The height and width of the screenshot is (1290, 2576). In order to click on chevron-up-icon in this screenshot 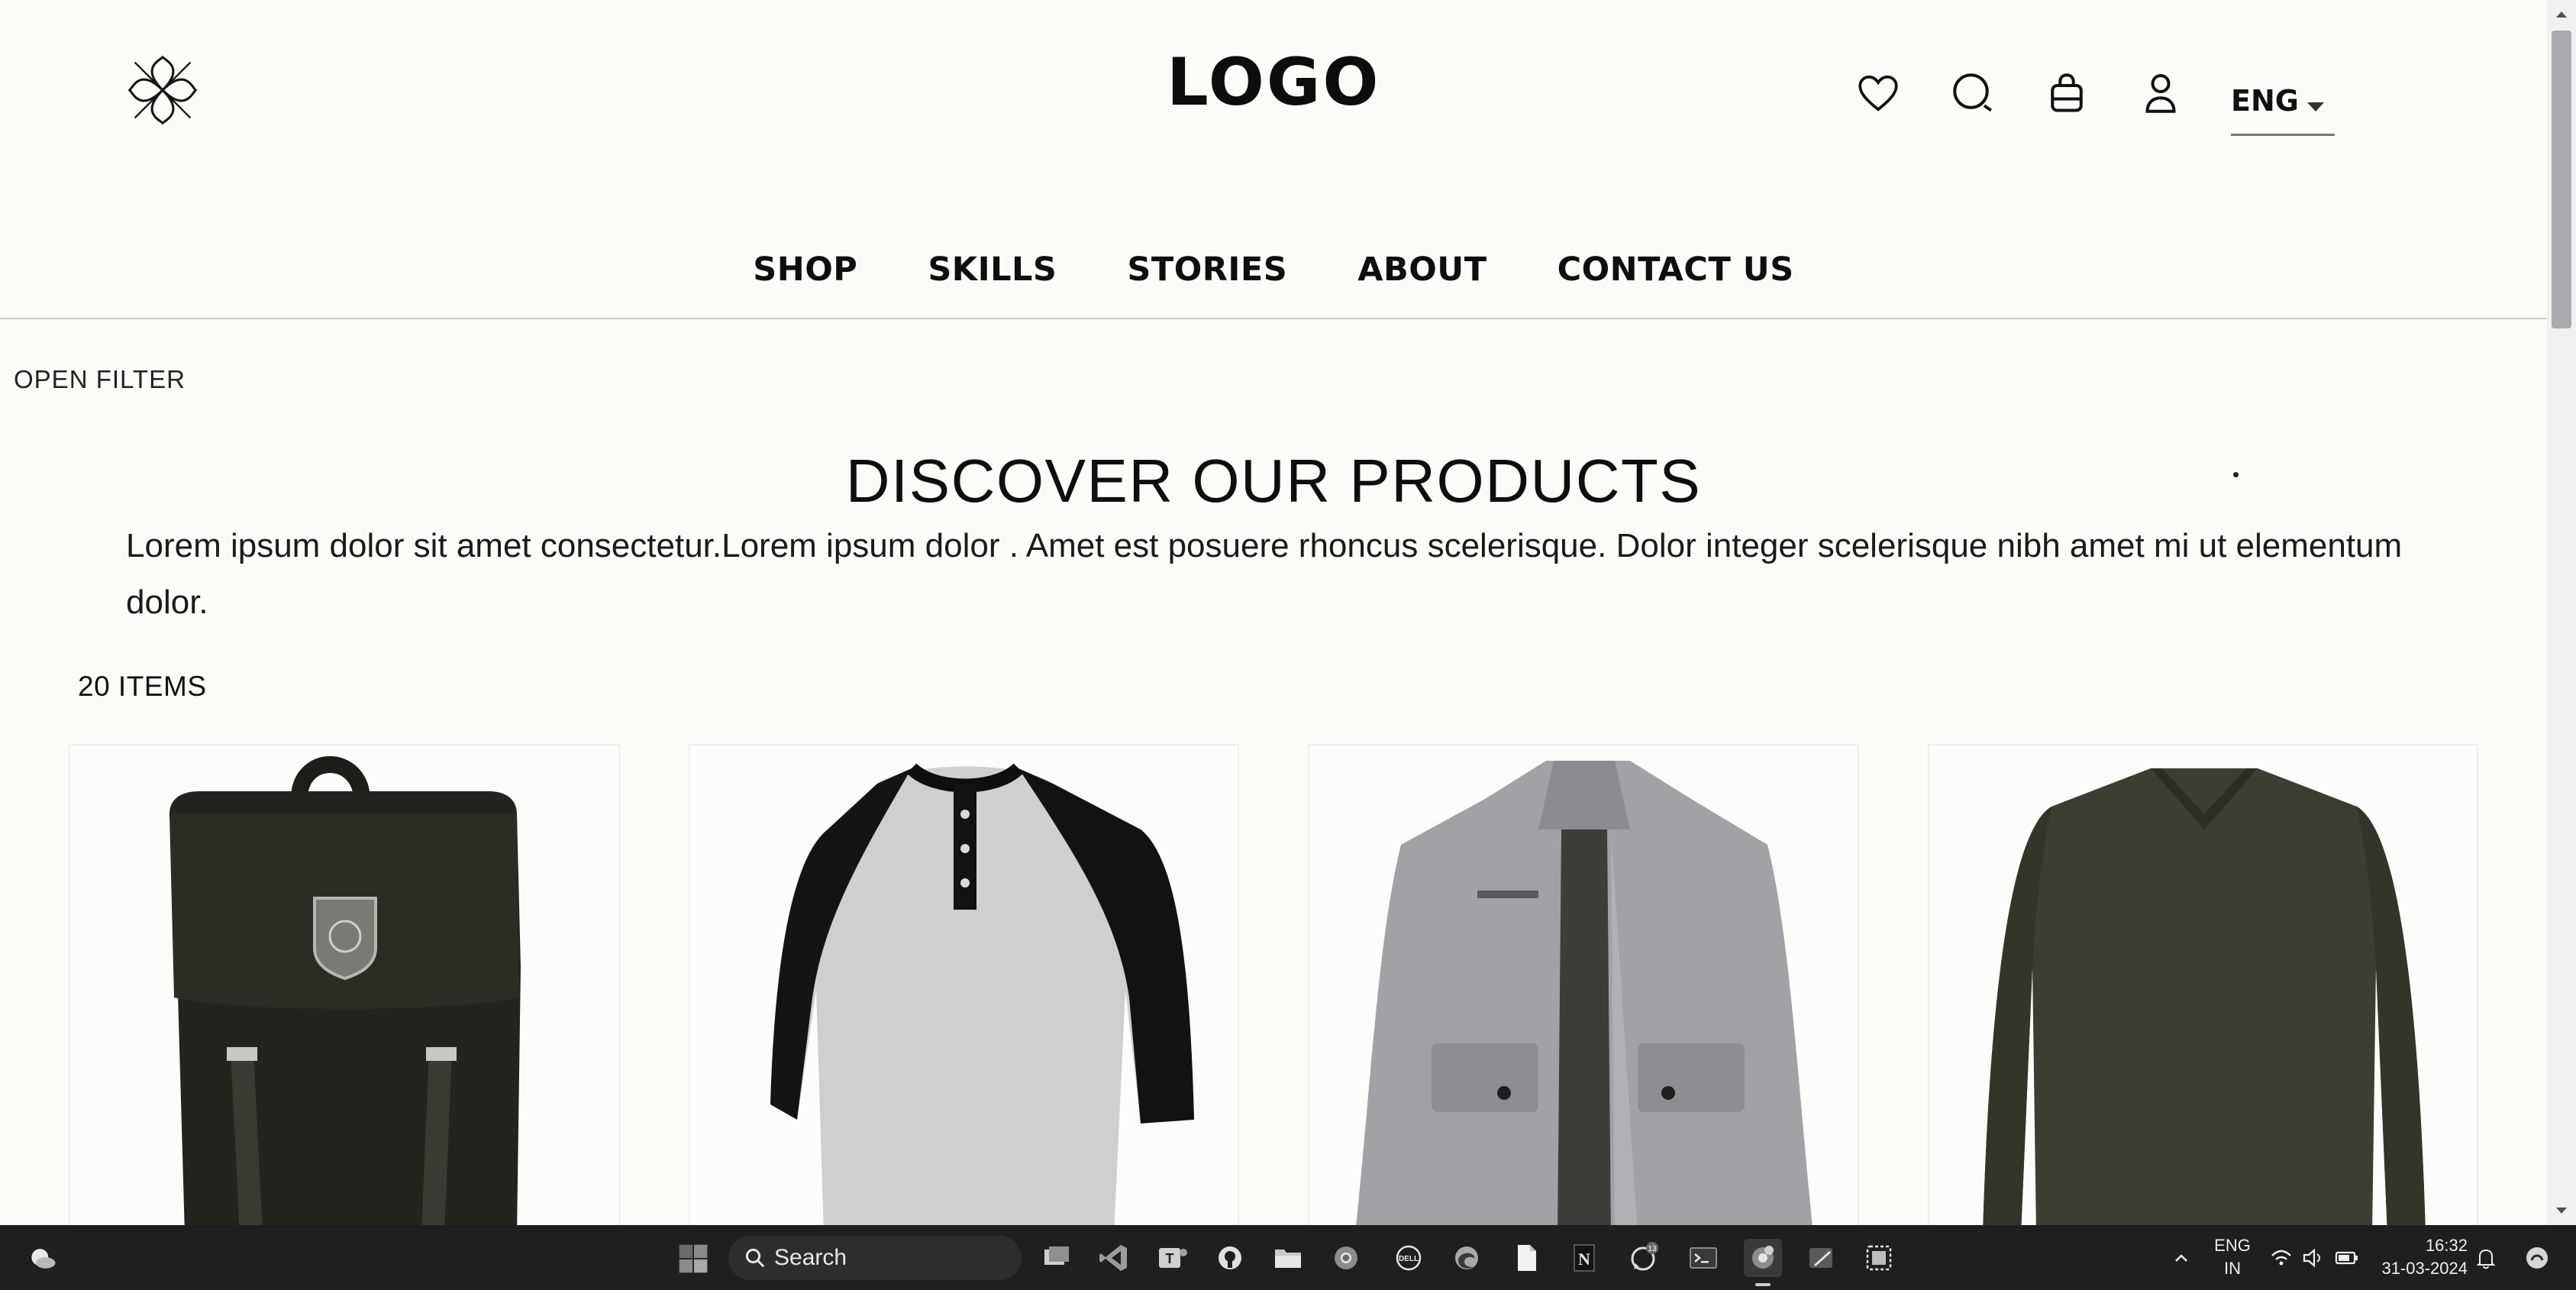, I will do `click(2181, 1257)`.